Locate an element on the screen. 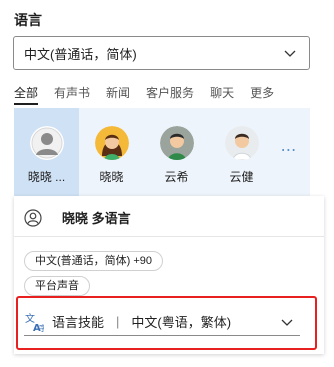 This screenshot has width=334, height=367. tab-more: 更多 is located at coordinates (262, 95).